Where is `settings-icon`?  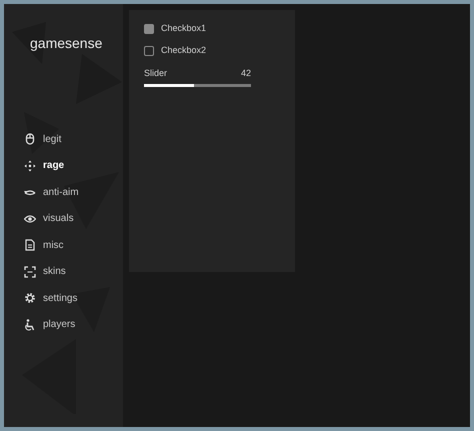 settings-icon is located at coordinates (30, 298).